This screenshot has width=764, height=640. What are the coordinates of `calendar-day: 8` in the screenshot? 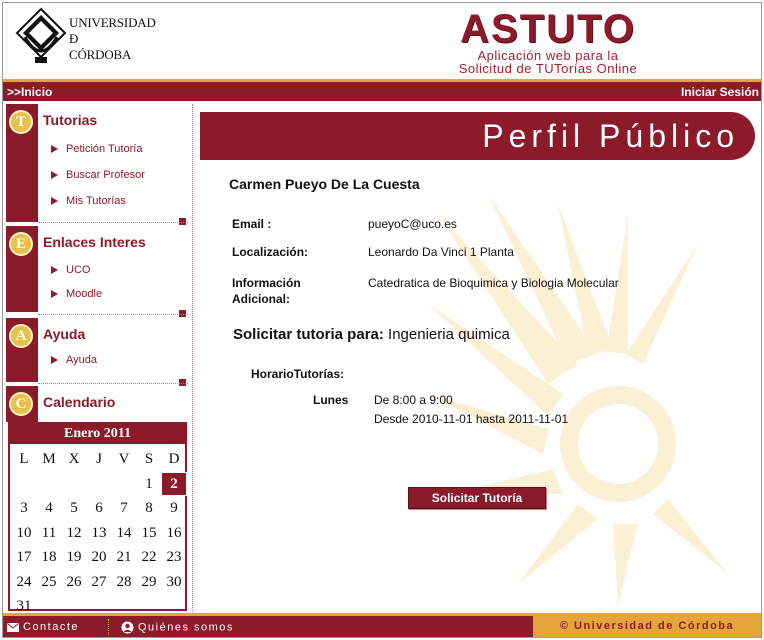 It's located at (149, 508).